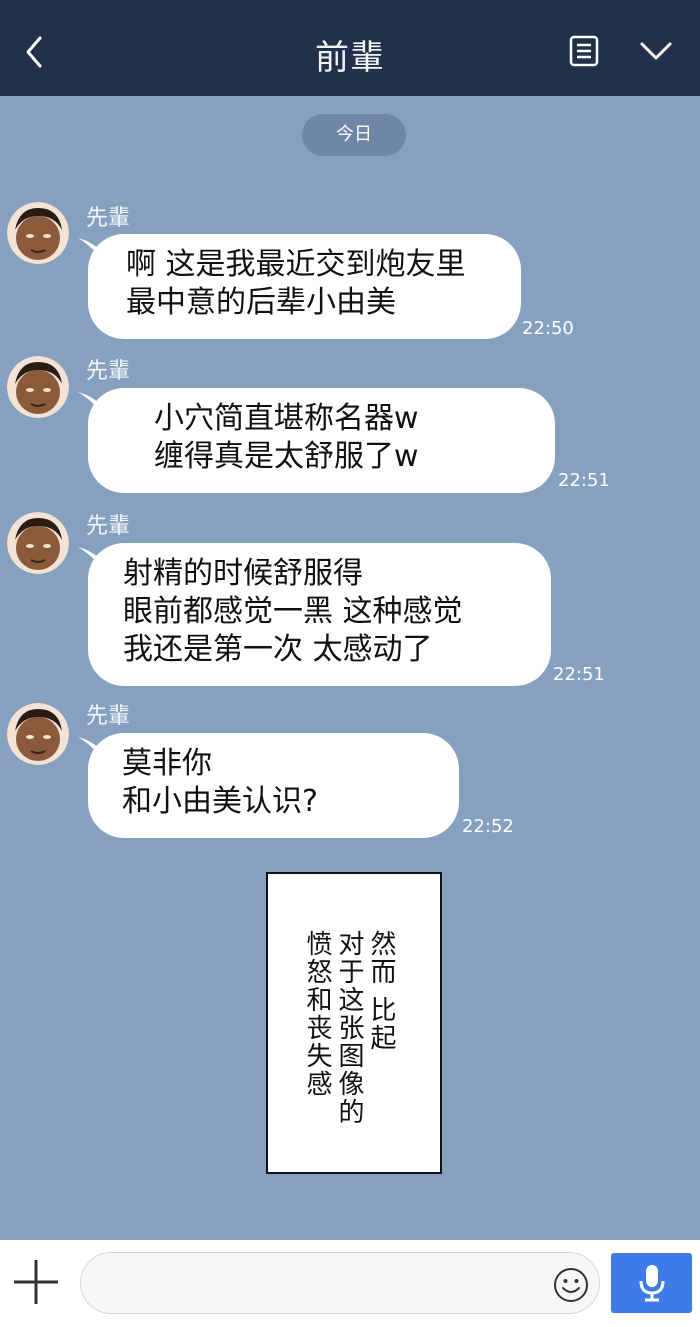 This screenshot has width=700, height=1327. I want to click on notes-icon, so click(584, 51).